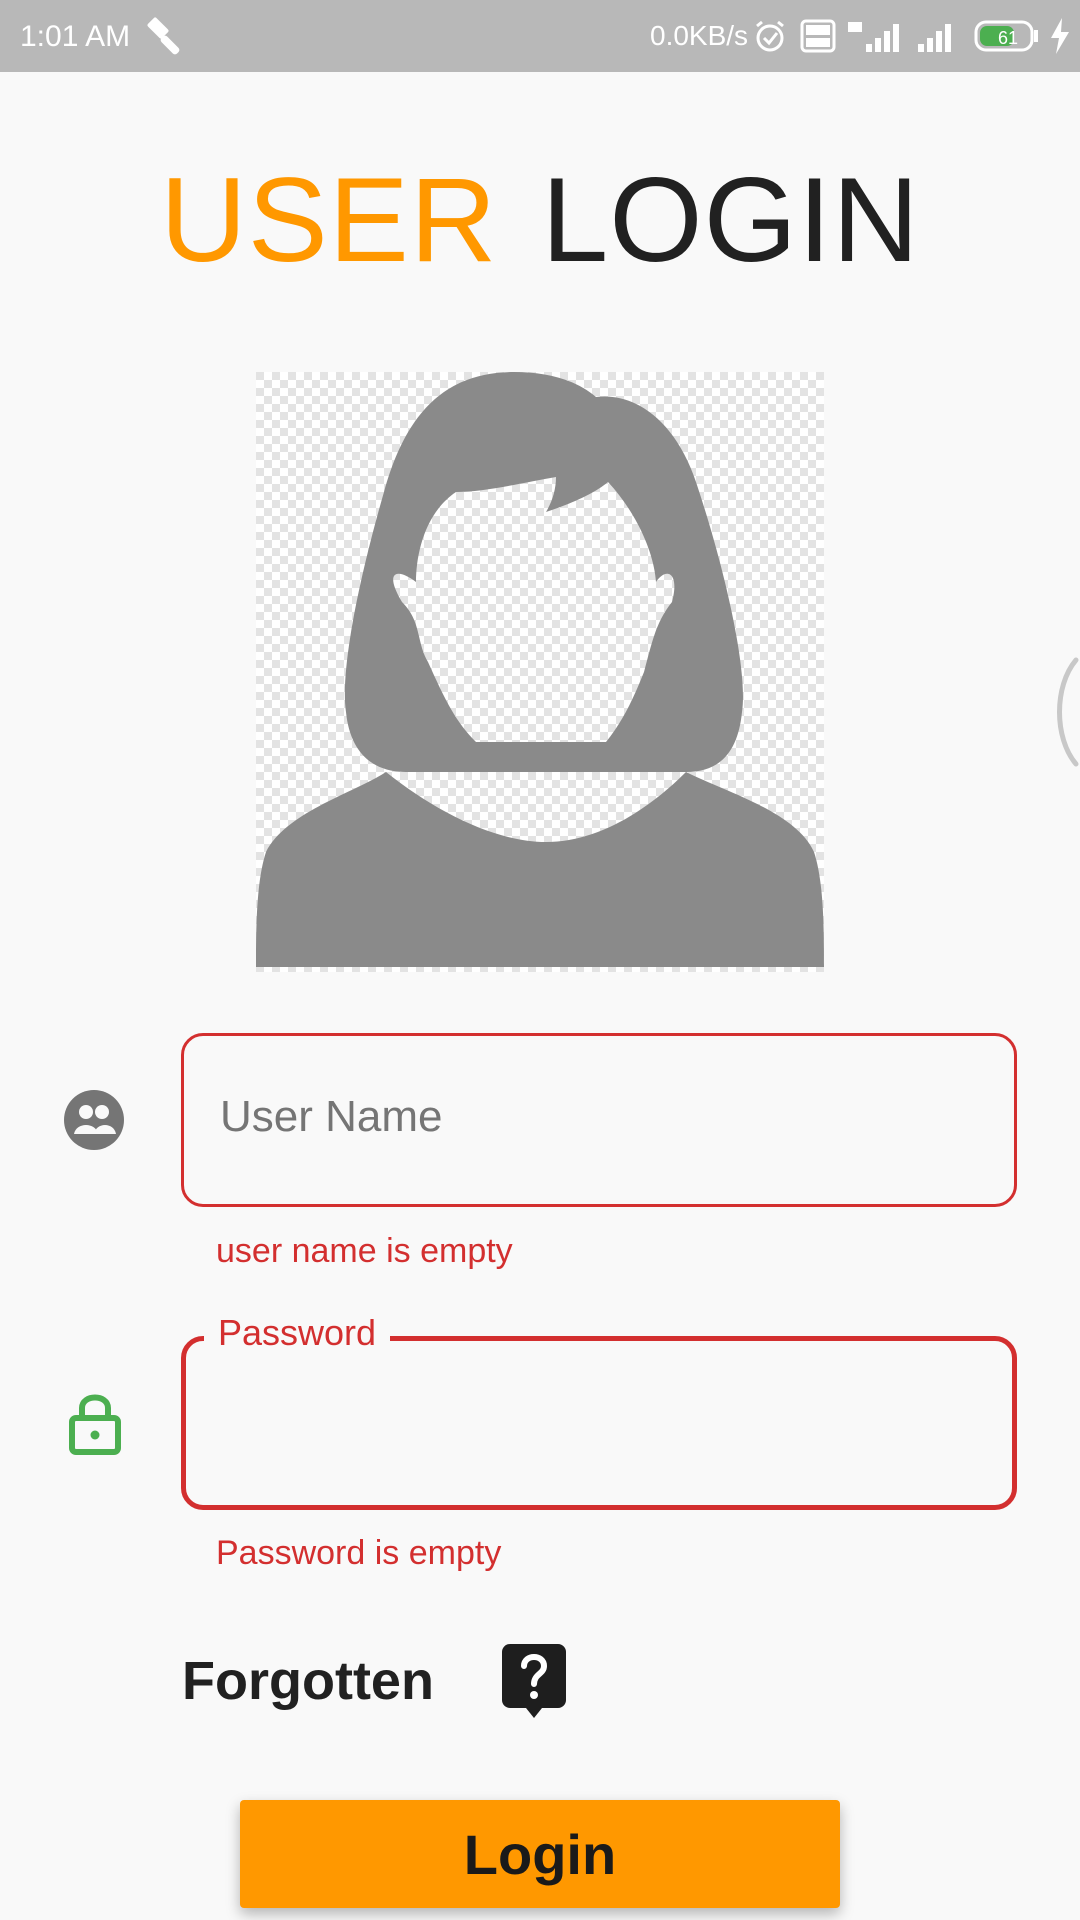 Image resolution: width=1080 pixels, height=1920 pixels. I want to click on edge-handle, so click(1063, 712).